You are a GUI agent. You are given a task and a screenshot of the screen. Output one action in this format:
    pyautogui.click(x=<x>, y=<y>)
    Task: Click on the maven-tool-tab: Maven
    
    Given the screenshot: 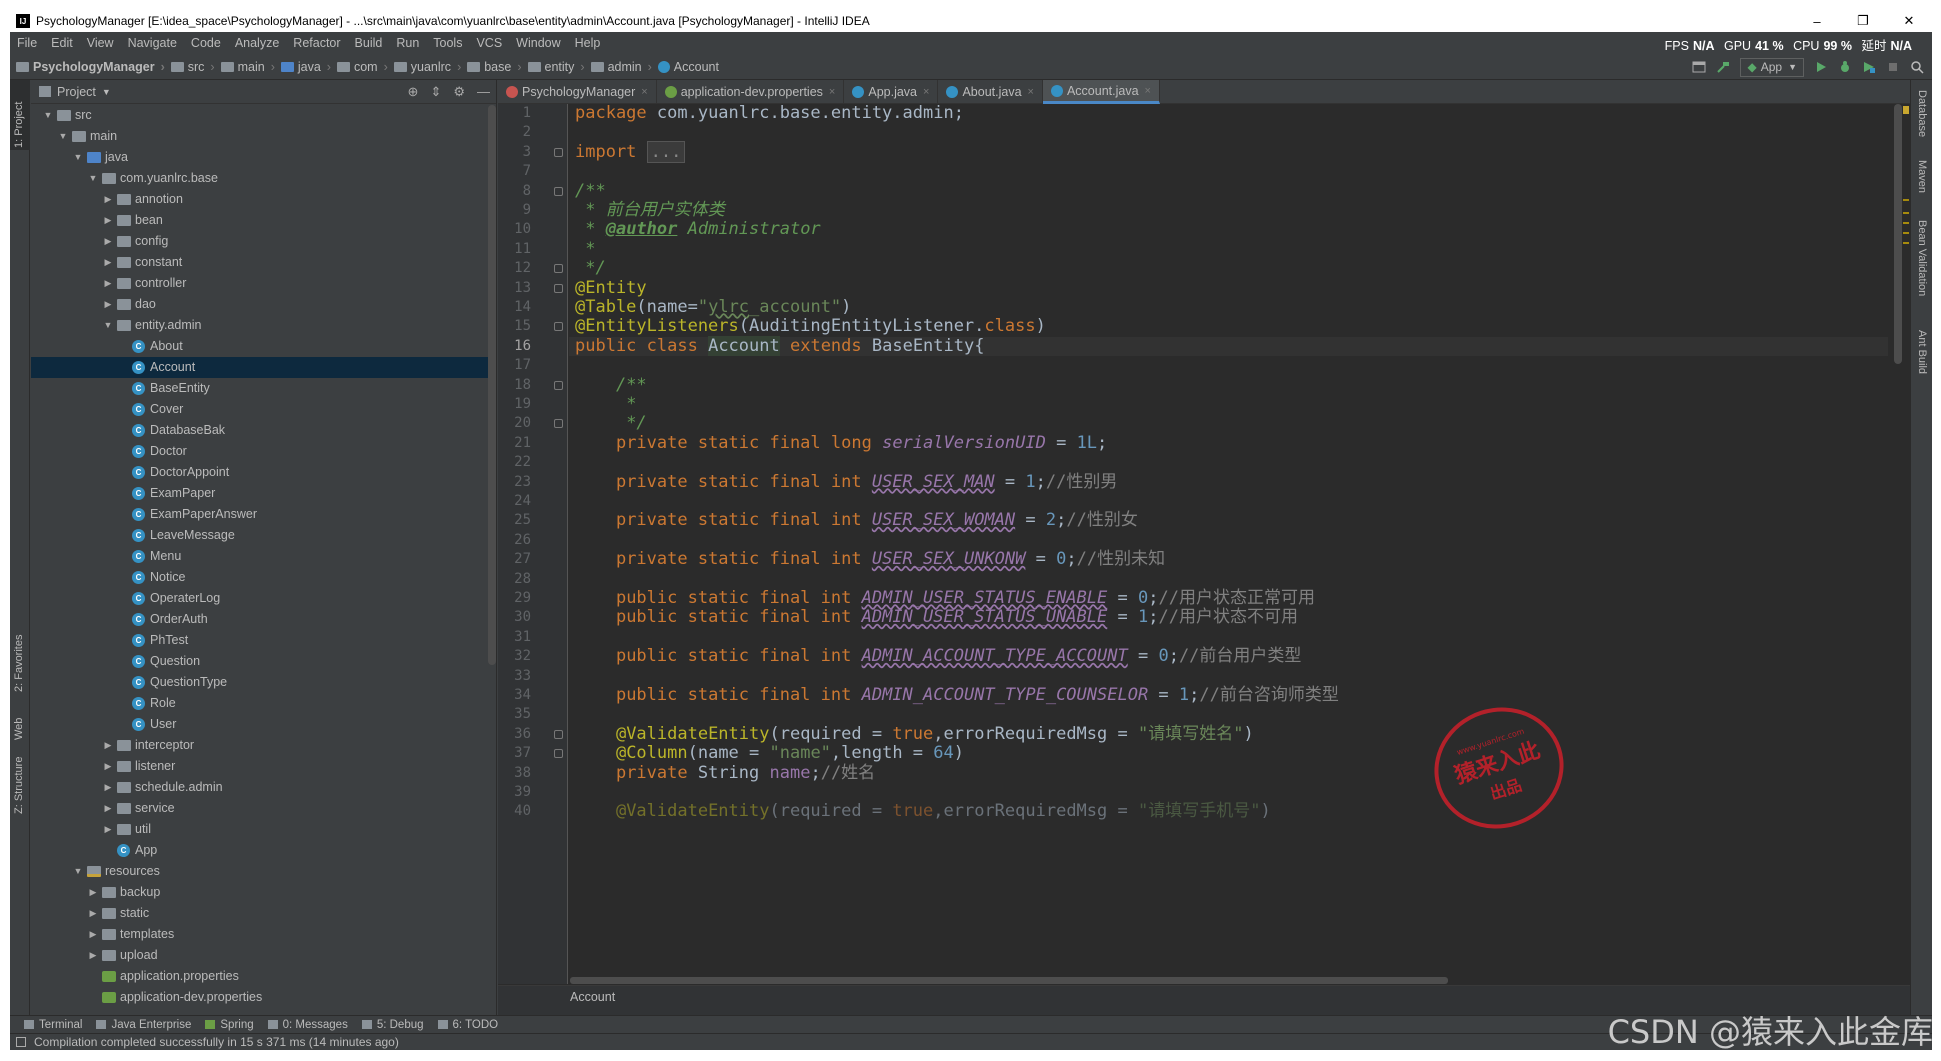 What is the action you would take?
    pyautogui.click(x=1922, y=176)
    